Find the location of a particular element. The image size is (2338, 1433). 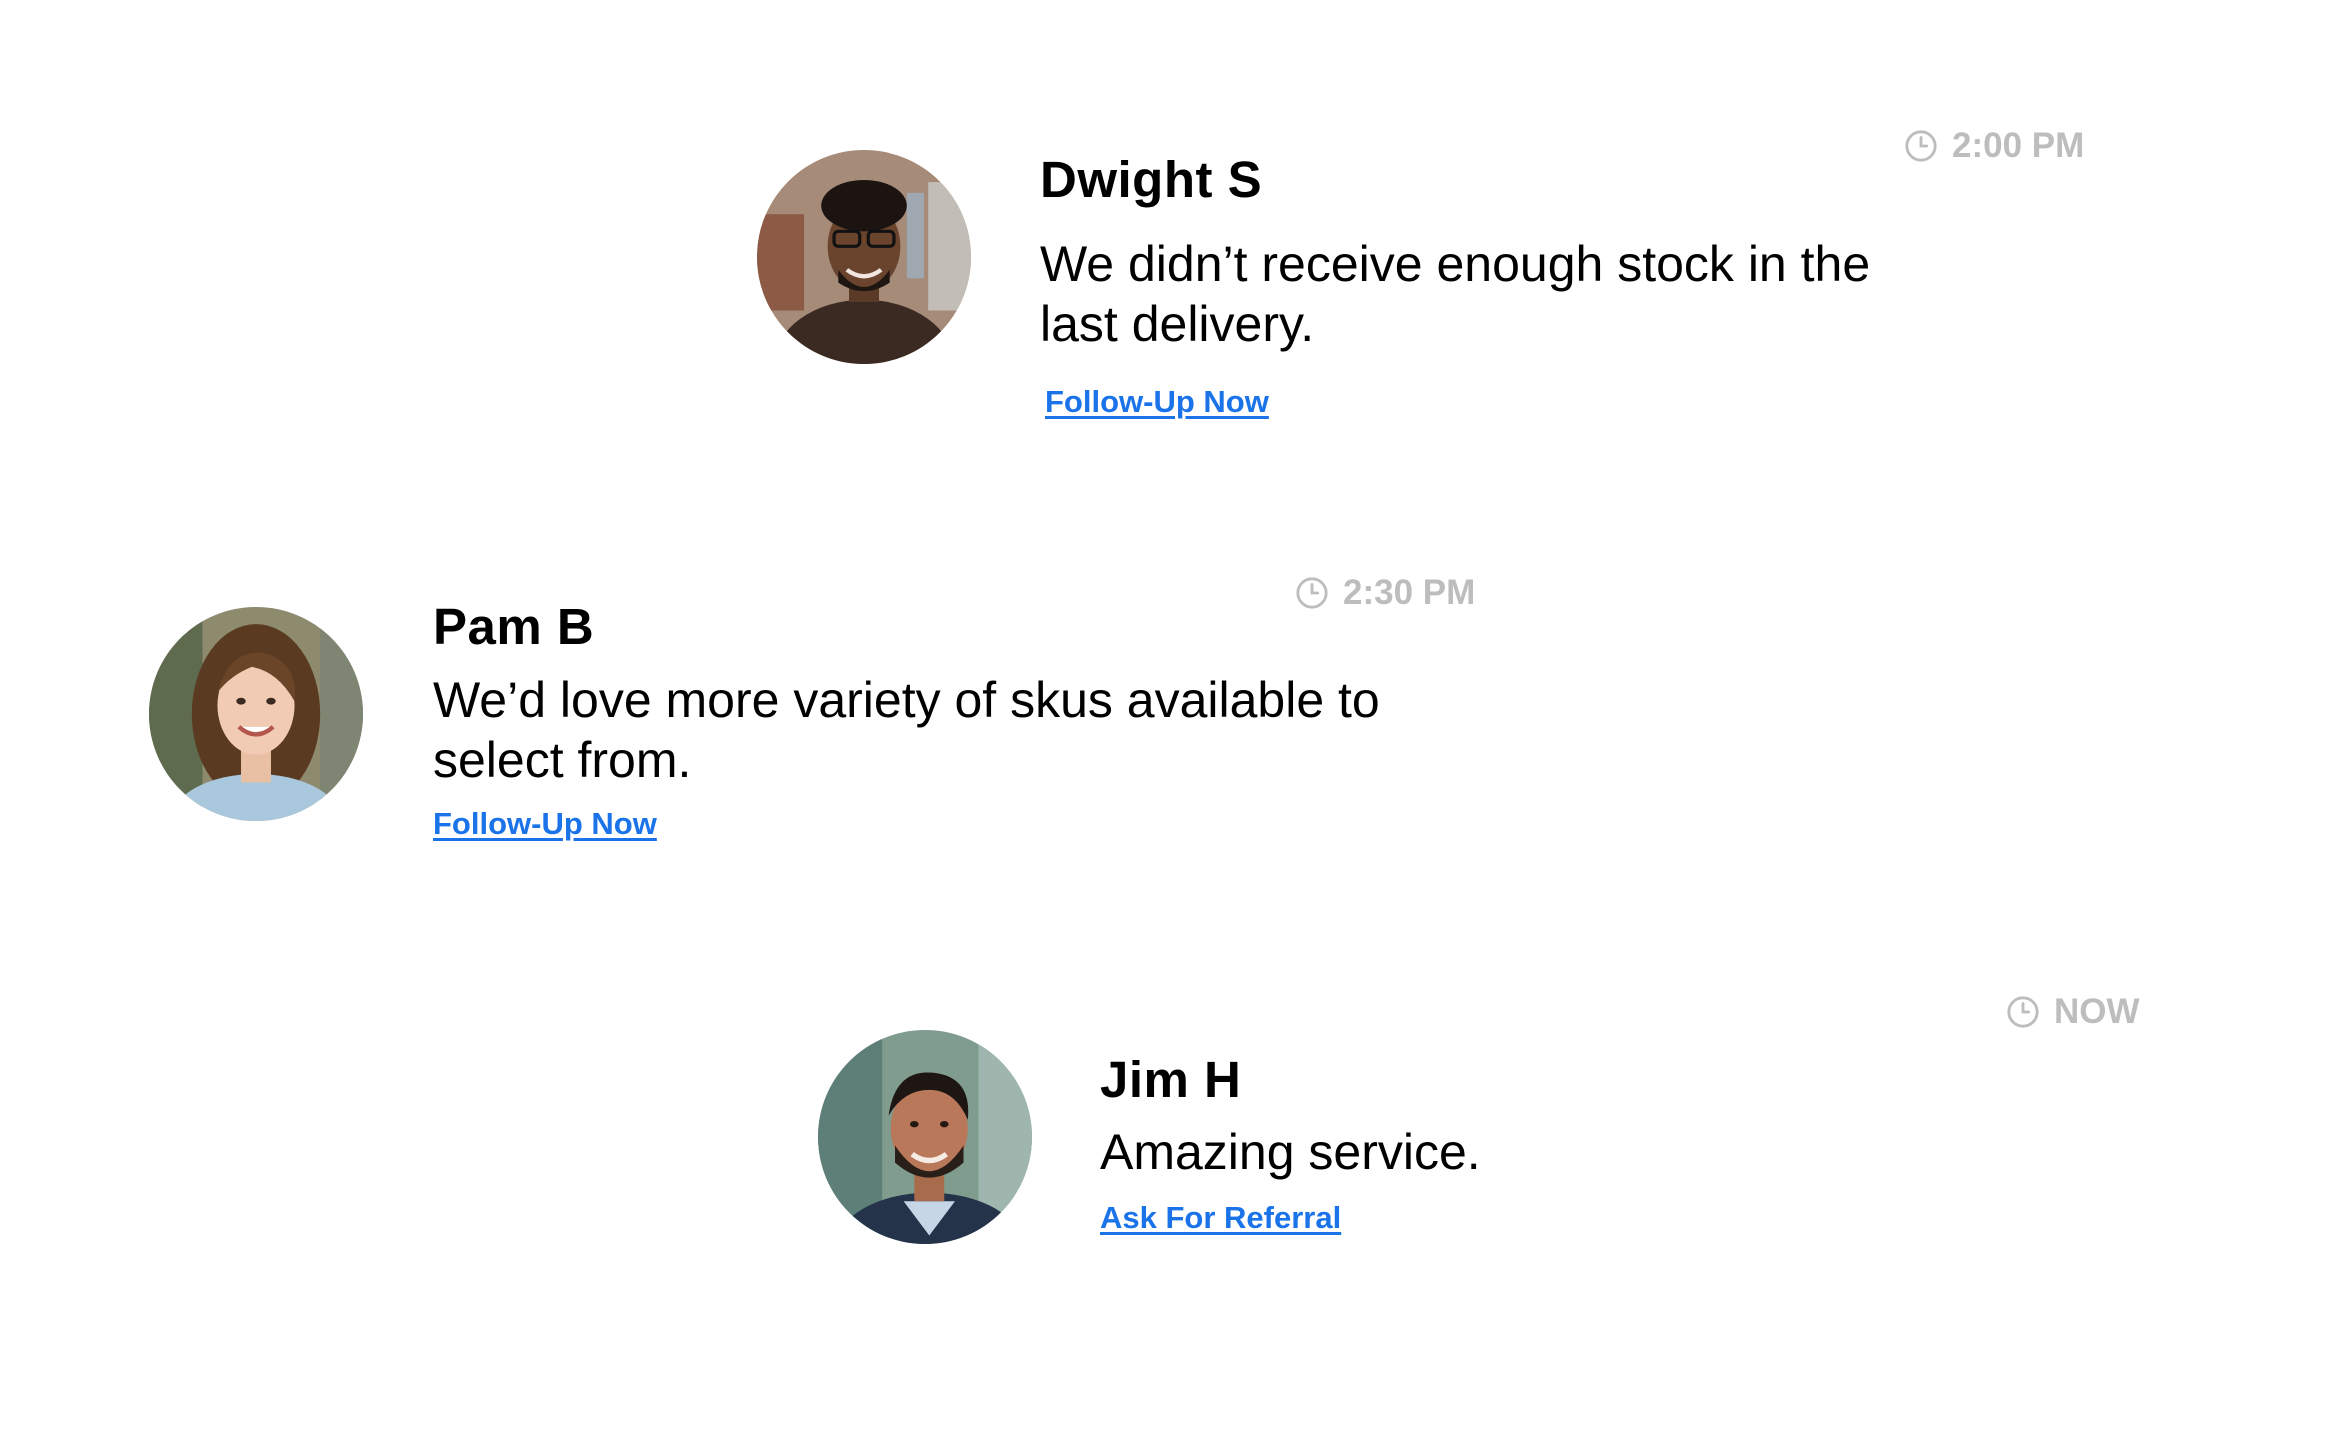

ask-referral-link: Ask For Referral is located at coordinates (1220, 1218).